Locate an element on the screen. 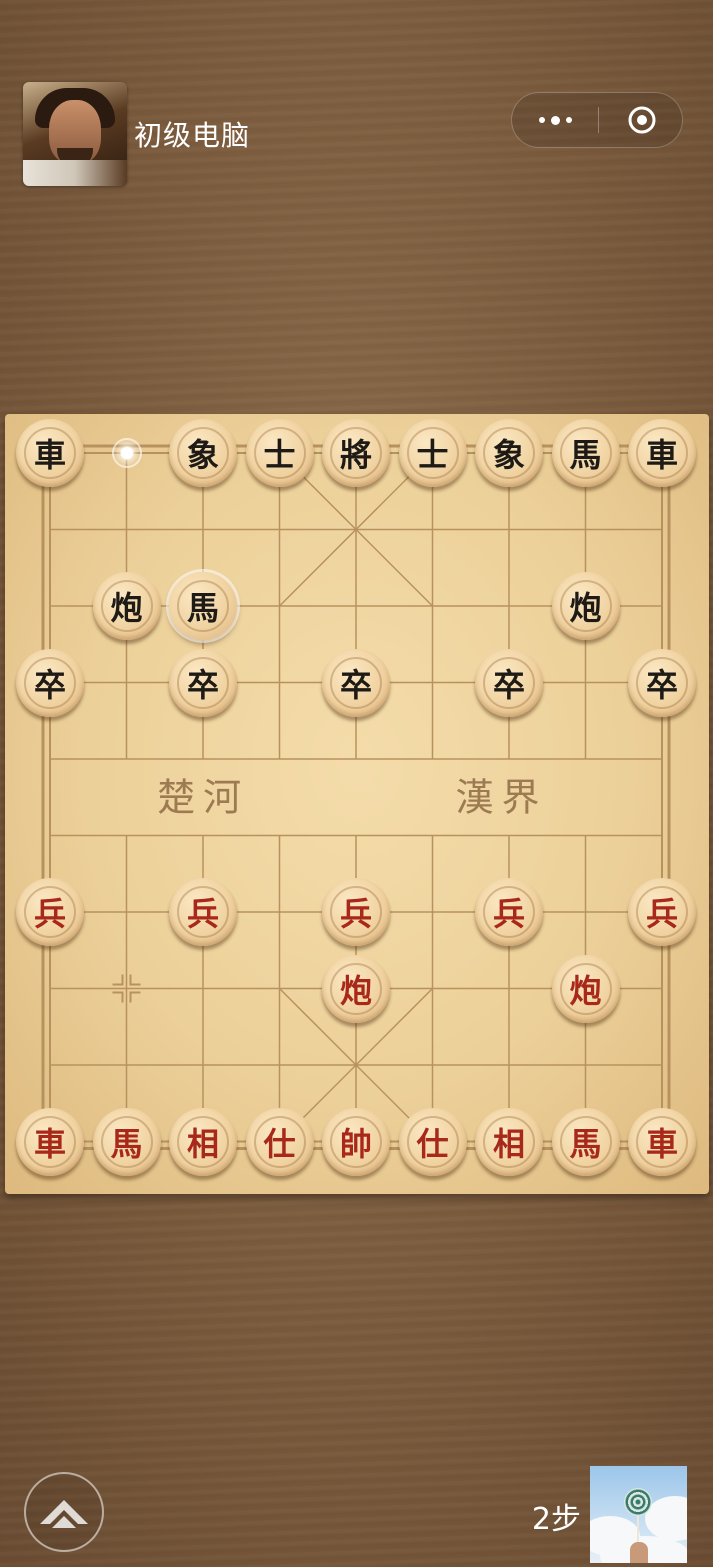 The width and height of the screenshot is (713, 1567). target-circle-icon is located at coordinates (642, 120).